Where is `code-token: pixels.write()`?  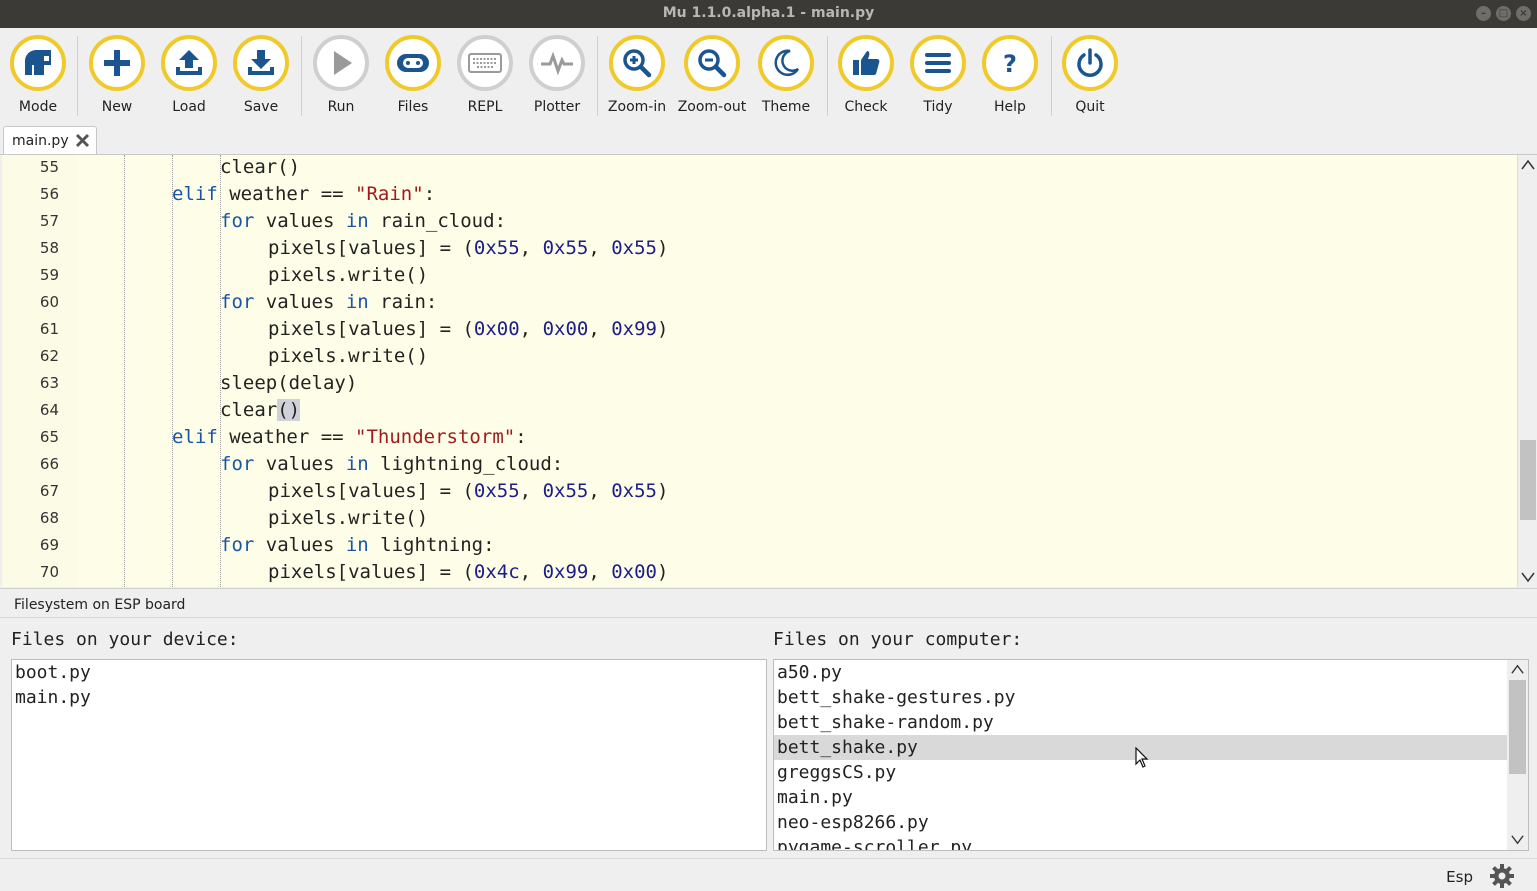
code-token: pixels.write() is located at coordinates (348, 275).